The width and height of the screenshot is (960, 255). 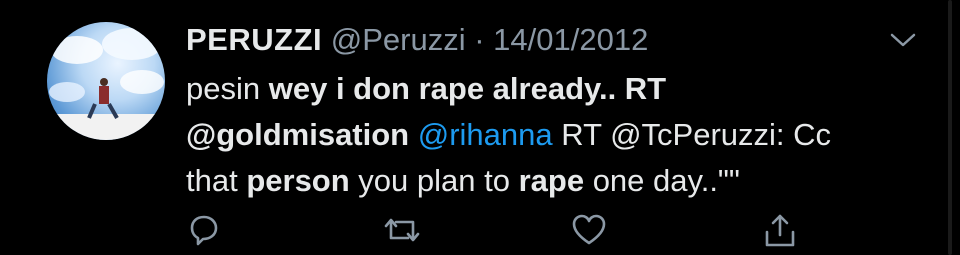 What do you see at coordinates (434, 180) in the screenshot?
I see `text-segment: you plan to` at bounding box center [434, 180].